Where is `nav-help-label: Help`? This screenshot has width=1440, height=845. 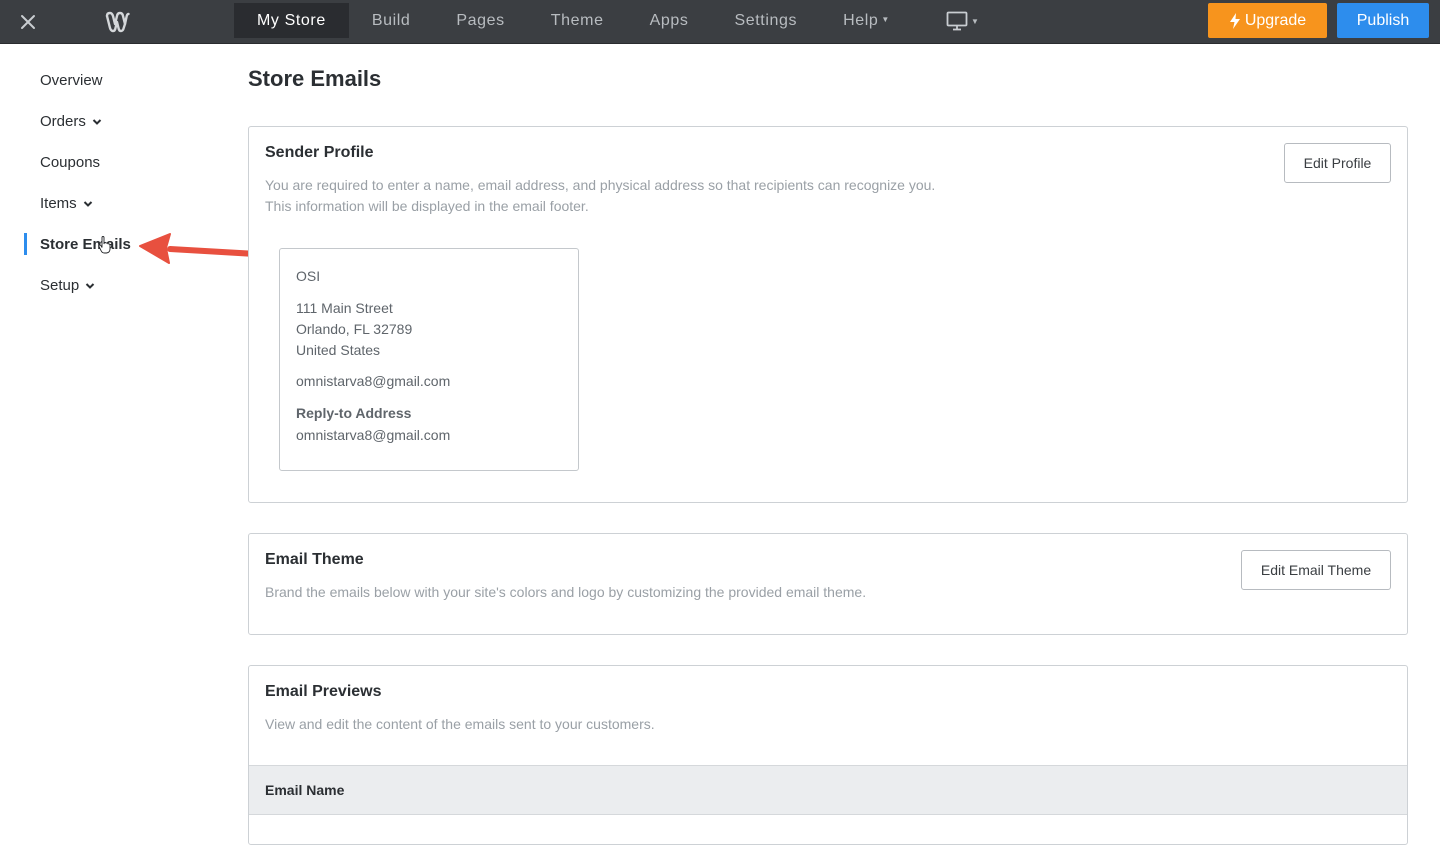 nav-help-label: Help is located at coordinates (861, 20).